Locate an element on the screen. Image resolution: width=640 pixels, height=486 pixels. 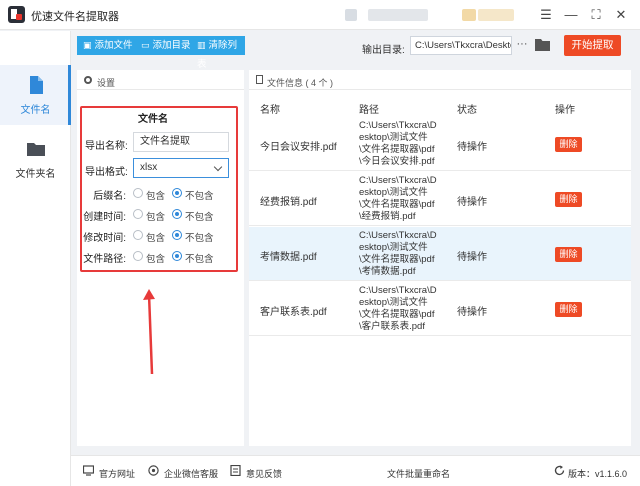
annotation-arrow-icon is located at coordinates (149, 332).